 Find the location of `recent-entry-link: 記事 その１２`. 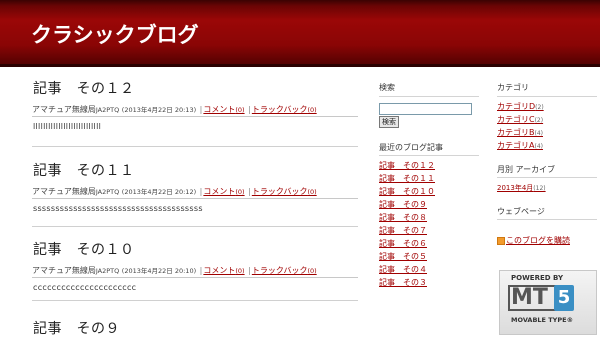

recent-entry-link: 記事 その１２ is located at coordinates (407, 165).